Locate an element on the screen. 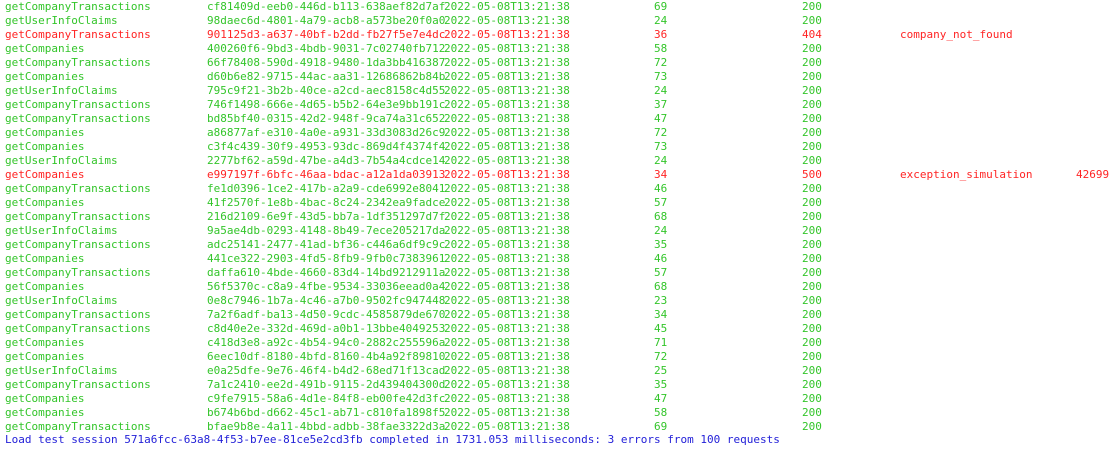 The image size is (1112, 455). request-id: fe1d0396-1ce2-417b-a2a9-cde6992e8041 is located at coordinates (326, 188).